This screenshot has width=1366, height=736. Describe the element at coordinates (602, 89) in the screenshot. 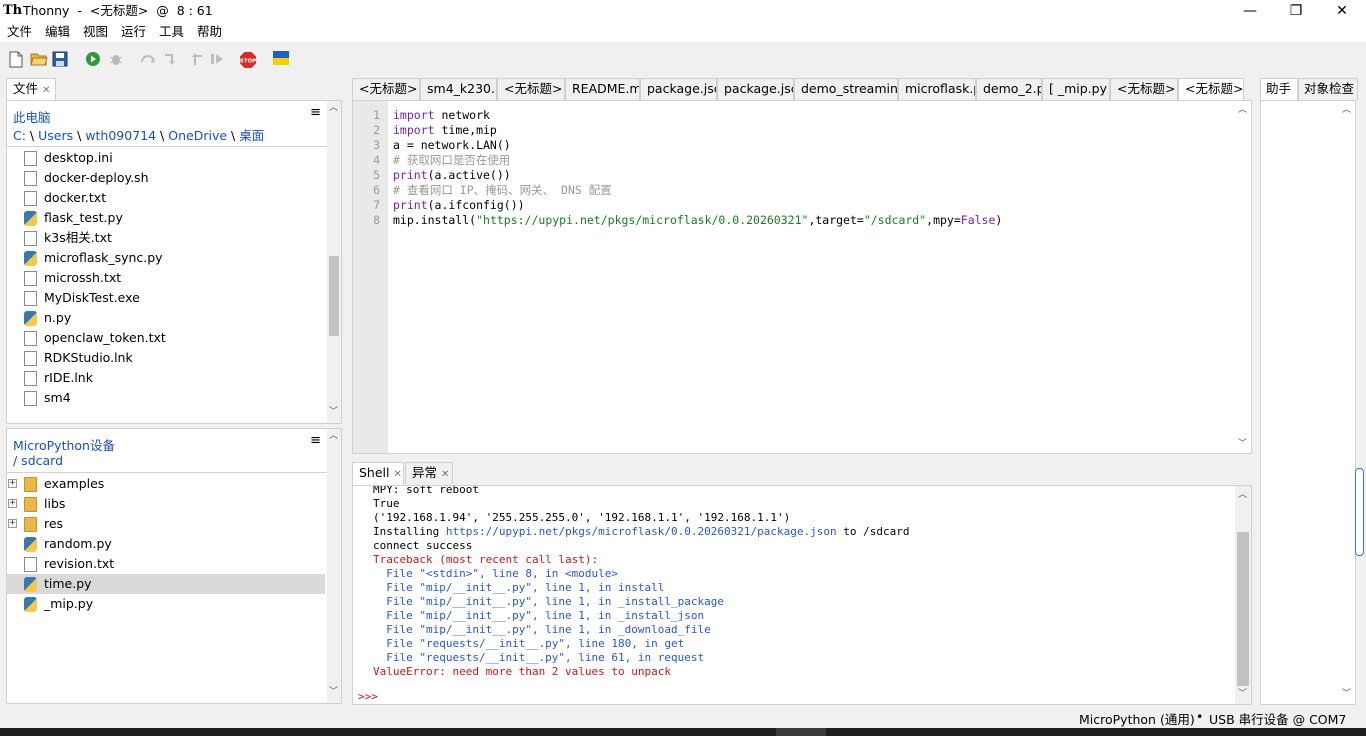

I see `editor-tab: README.m` at that location.